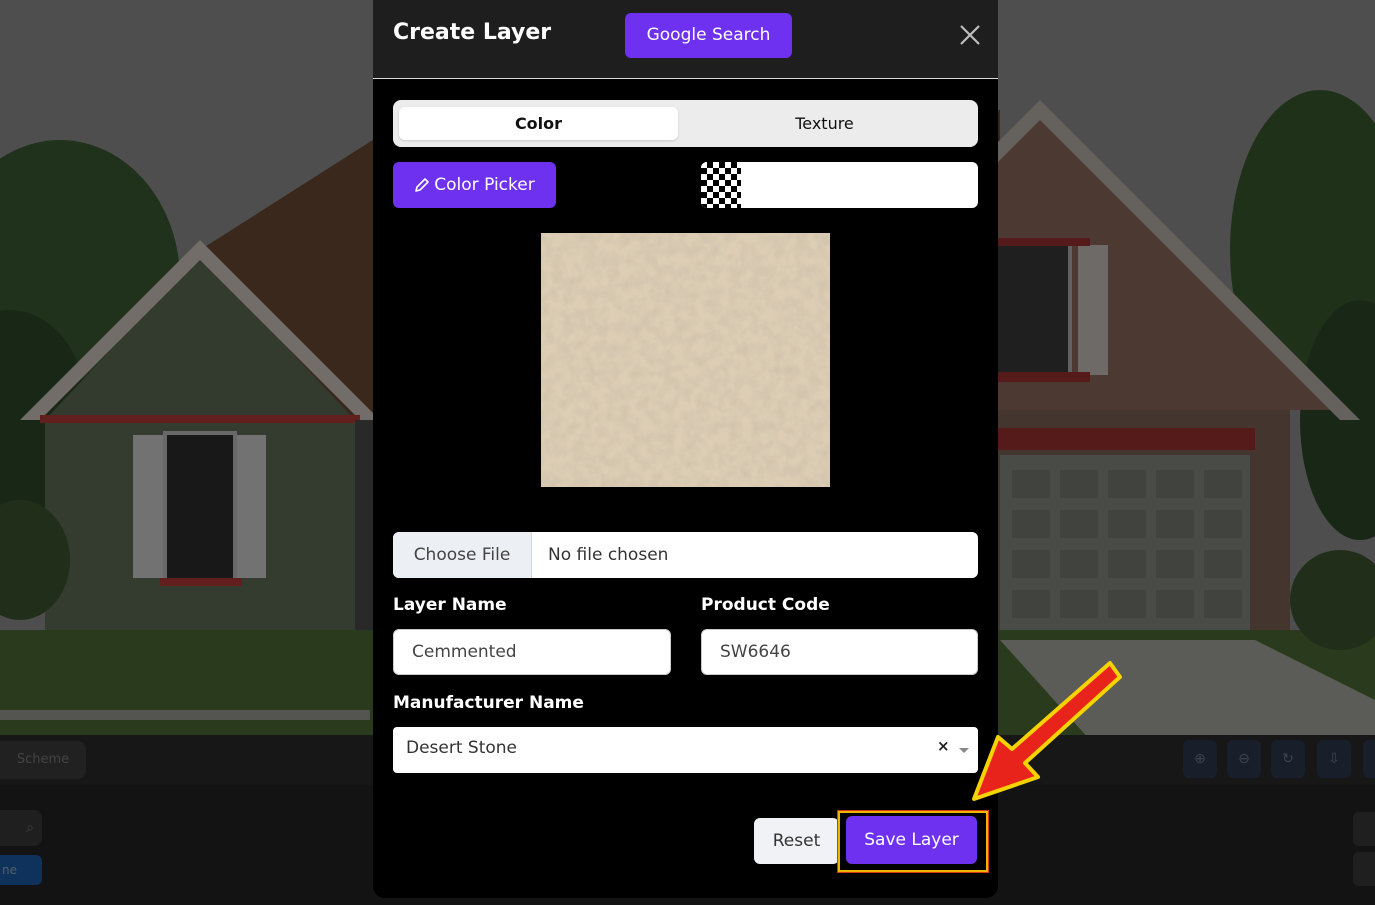 This screenshot has height=905, width=1375. Describe the element at coordinates (422, 185) in the screenshot. I see `pencil-icon` at that location.